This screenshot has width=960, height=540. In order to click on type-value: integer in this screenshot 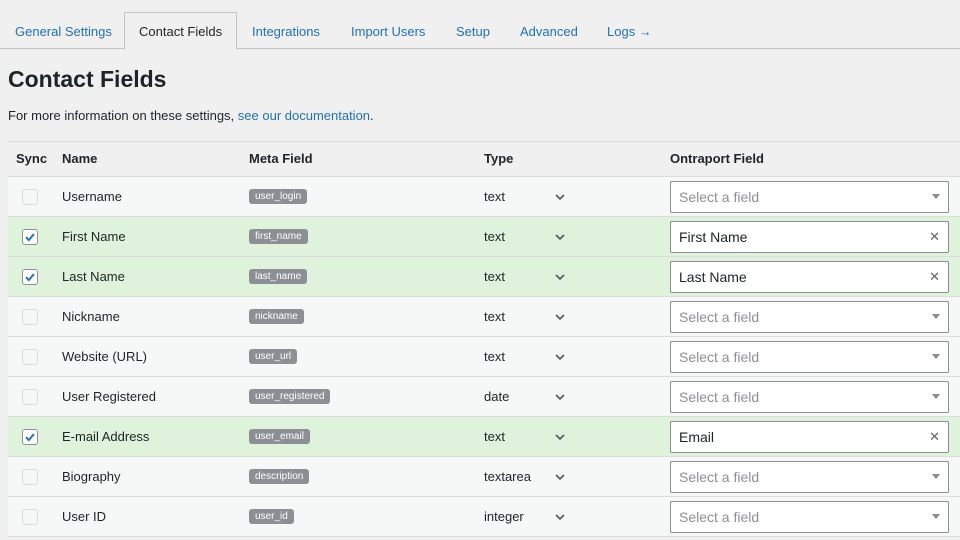, I will do `click(504, 516)`.